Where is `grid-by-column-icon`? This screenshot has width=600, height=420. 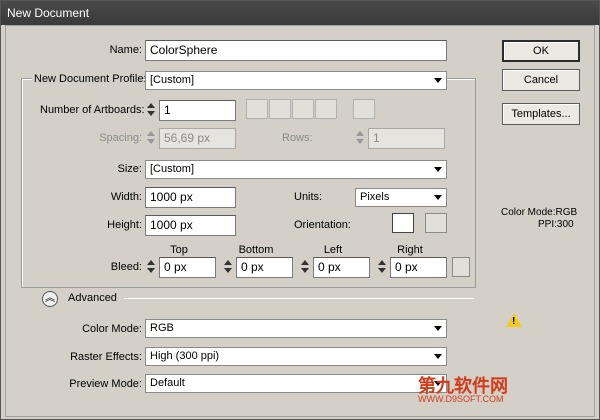 grid-by-column-icon is located at coordinates (280, 109).